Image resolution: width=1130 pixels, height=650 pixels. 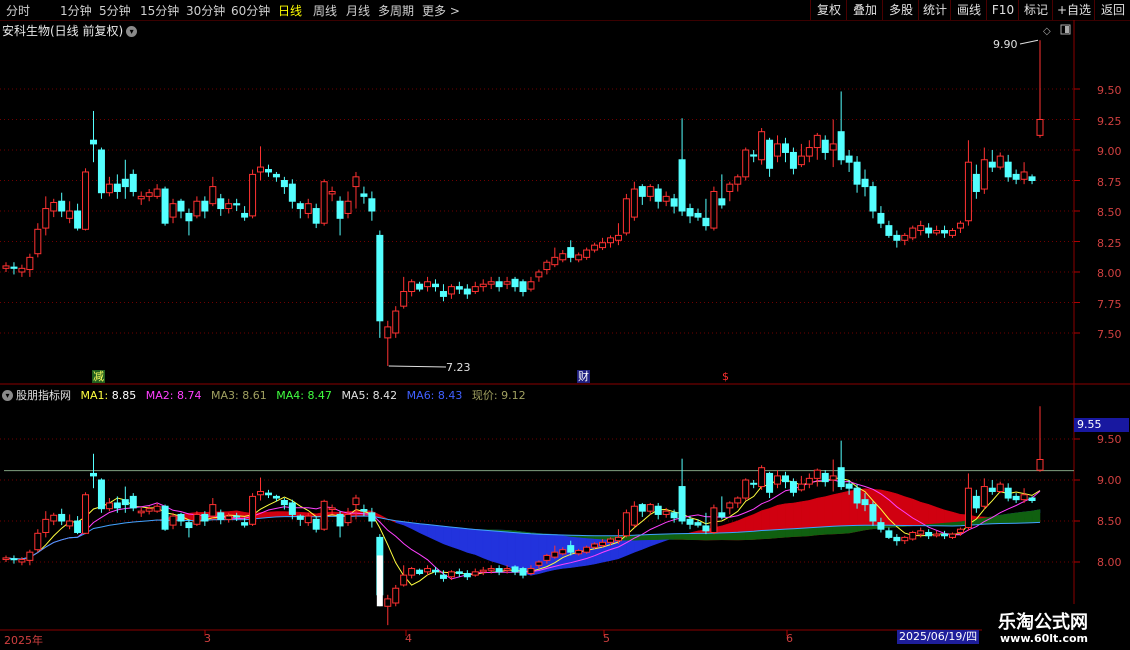 I want to click on main-y-tick: 9.25, so click(x=1109, y=121).